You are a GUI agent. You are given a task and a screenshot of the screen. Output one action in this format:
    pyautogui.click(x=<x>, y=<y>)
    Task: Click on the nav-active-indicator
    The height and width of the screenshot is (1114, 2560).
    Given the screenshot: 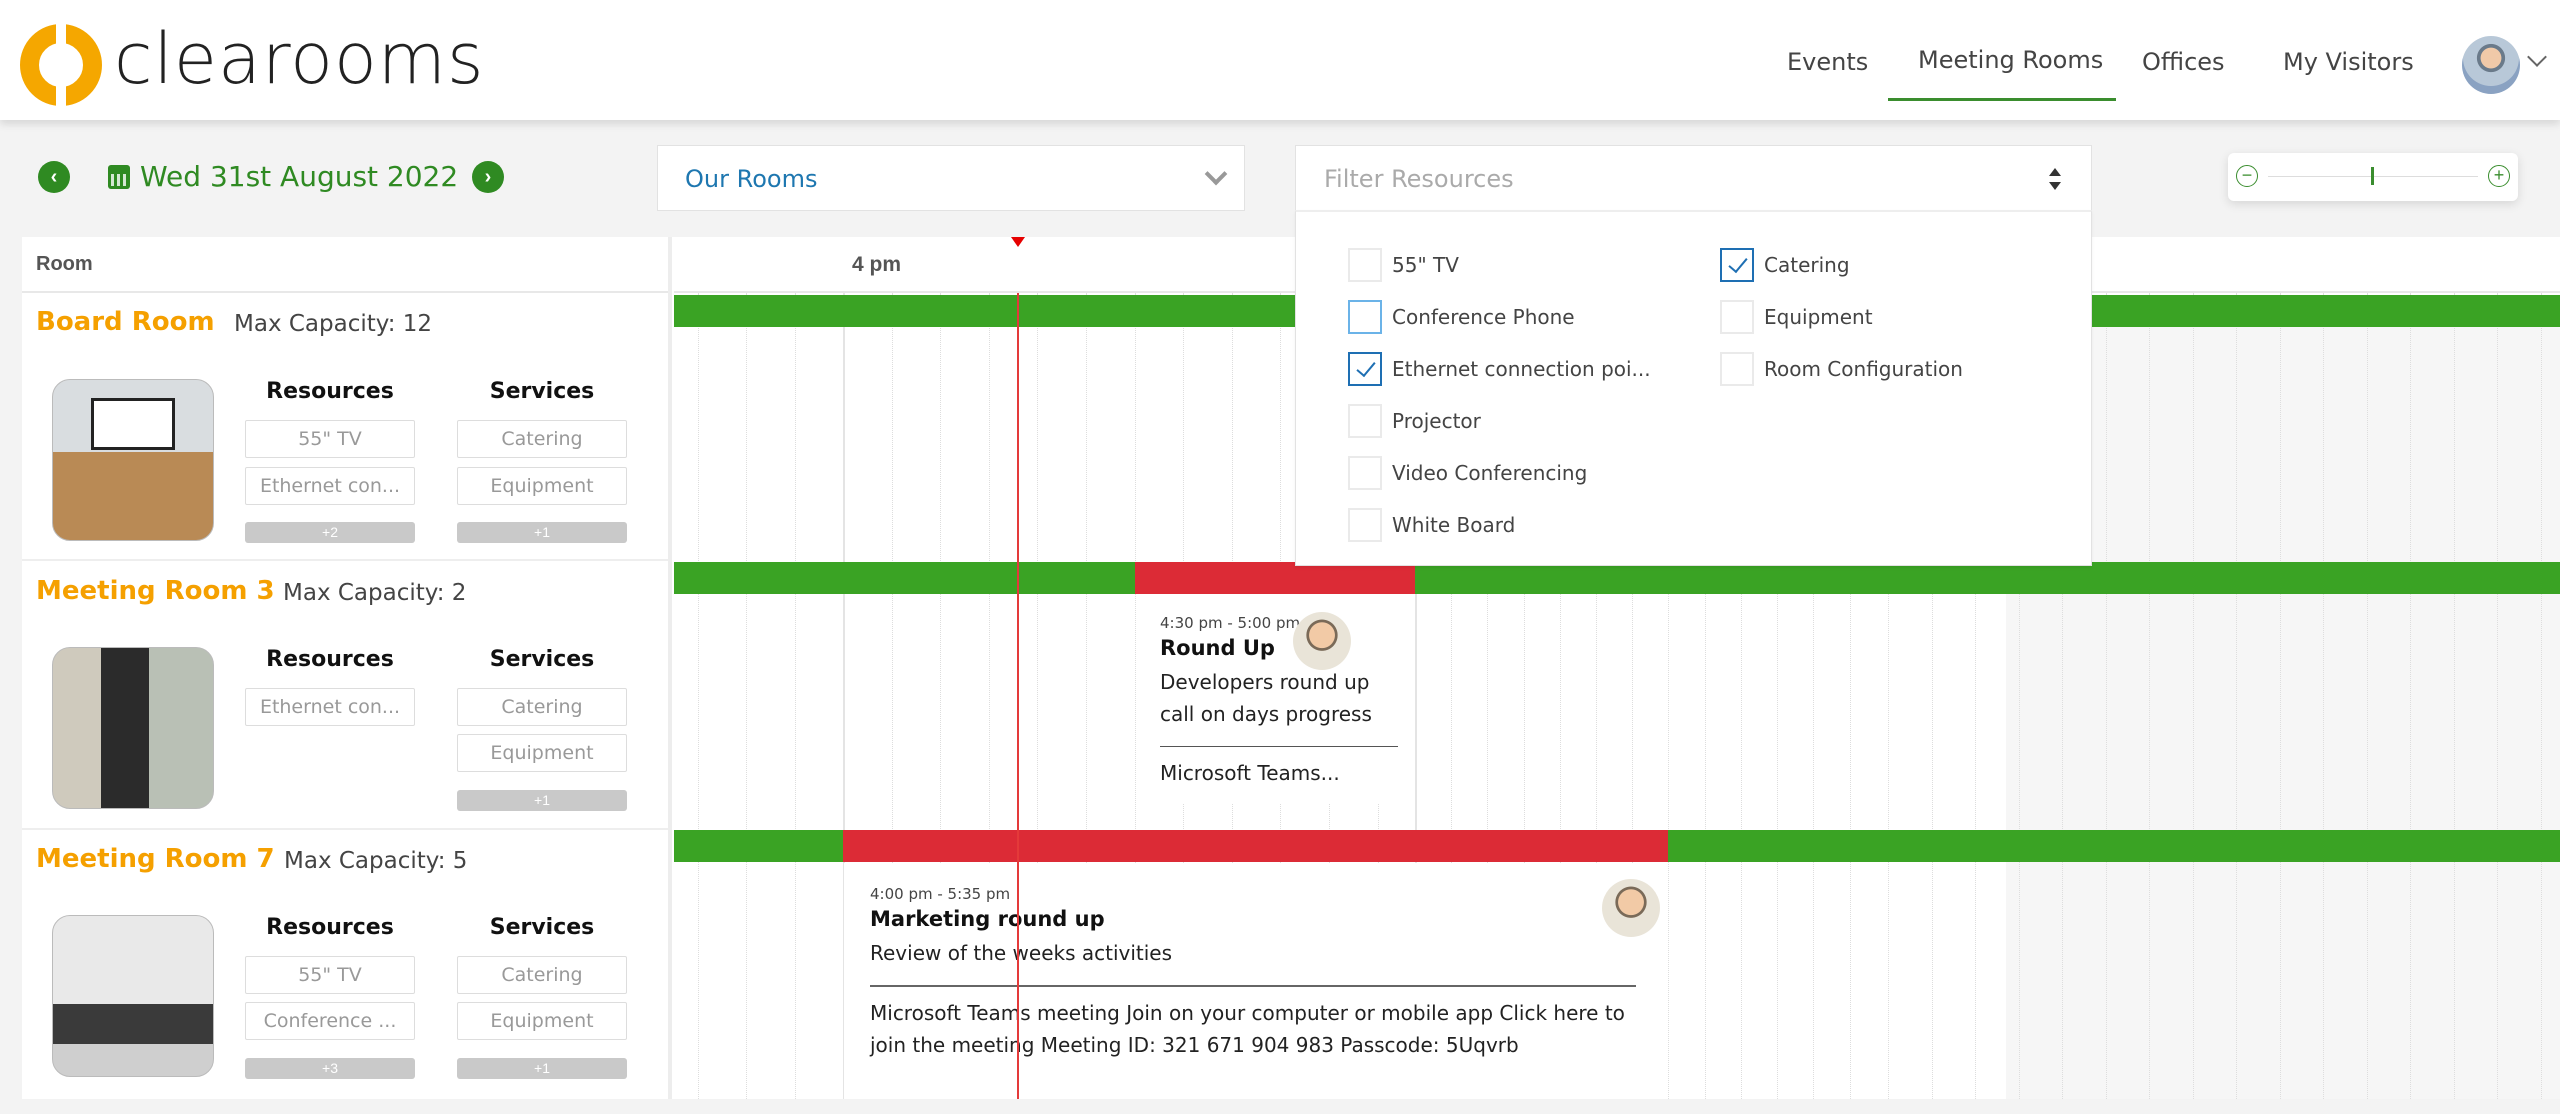 What is the action you would take?
    pyautogui.click(x=2002, y=99)
    